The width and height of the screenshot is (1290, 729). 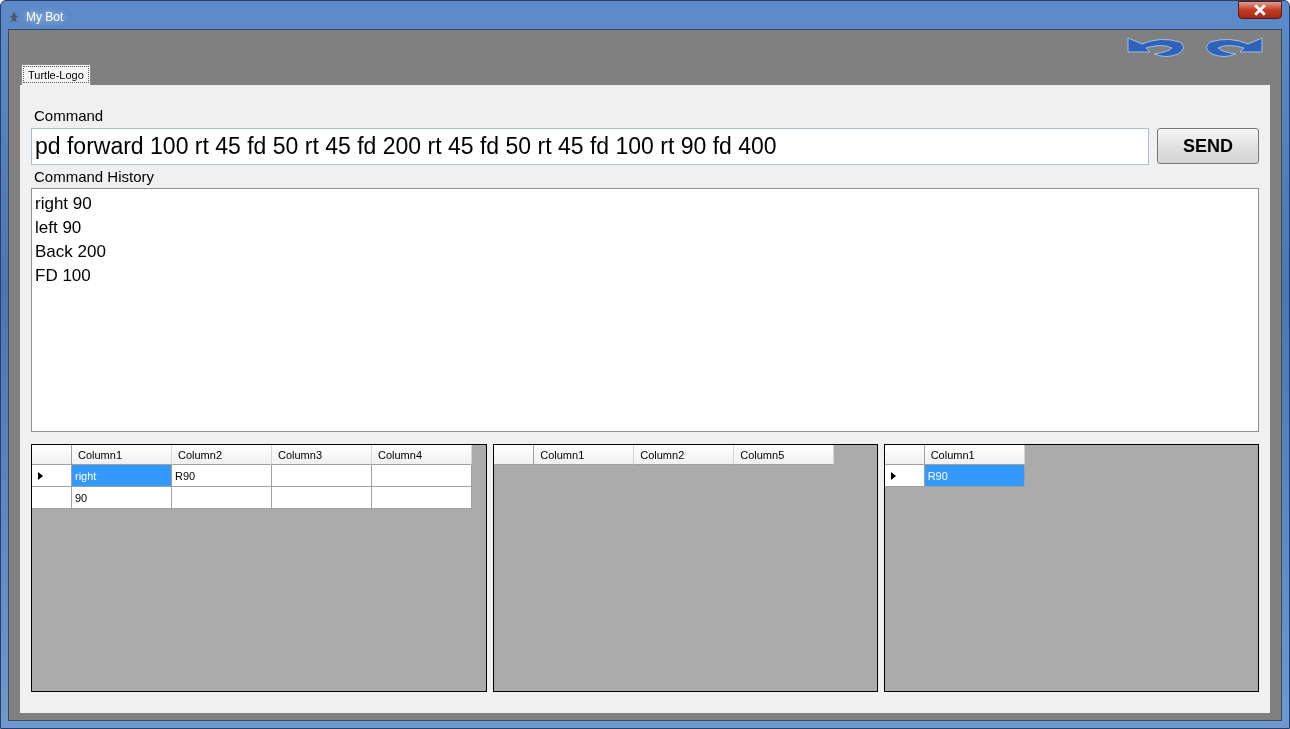 I want to click on close-button, so click(x=1260, y=10).